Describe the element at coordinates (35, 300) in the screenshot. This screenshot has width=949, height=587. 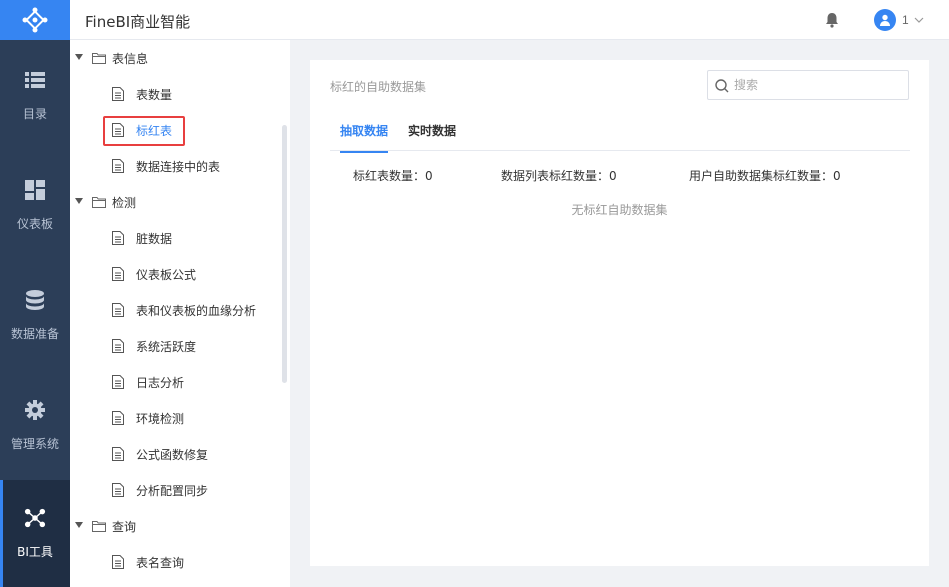
I see `database-icon` at that location.